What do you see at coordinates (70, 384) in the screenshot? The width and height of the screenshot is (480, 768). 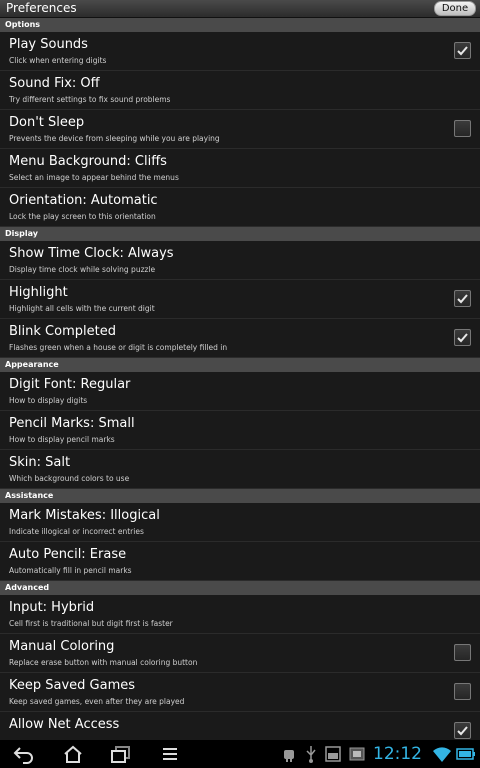 I see `pref-title: Digit Font: Regular` at bounding box center [70, 384].